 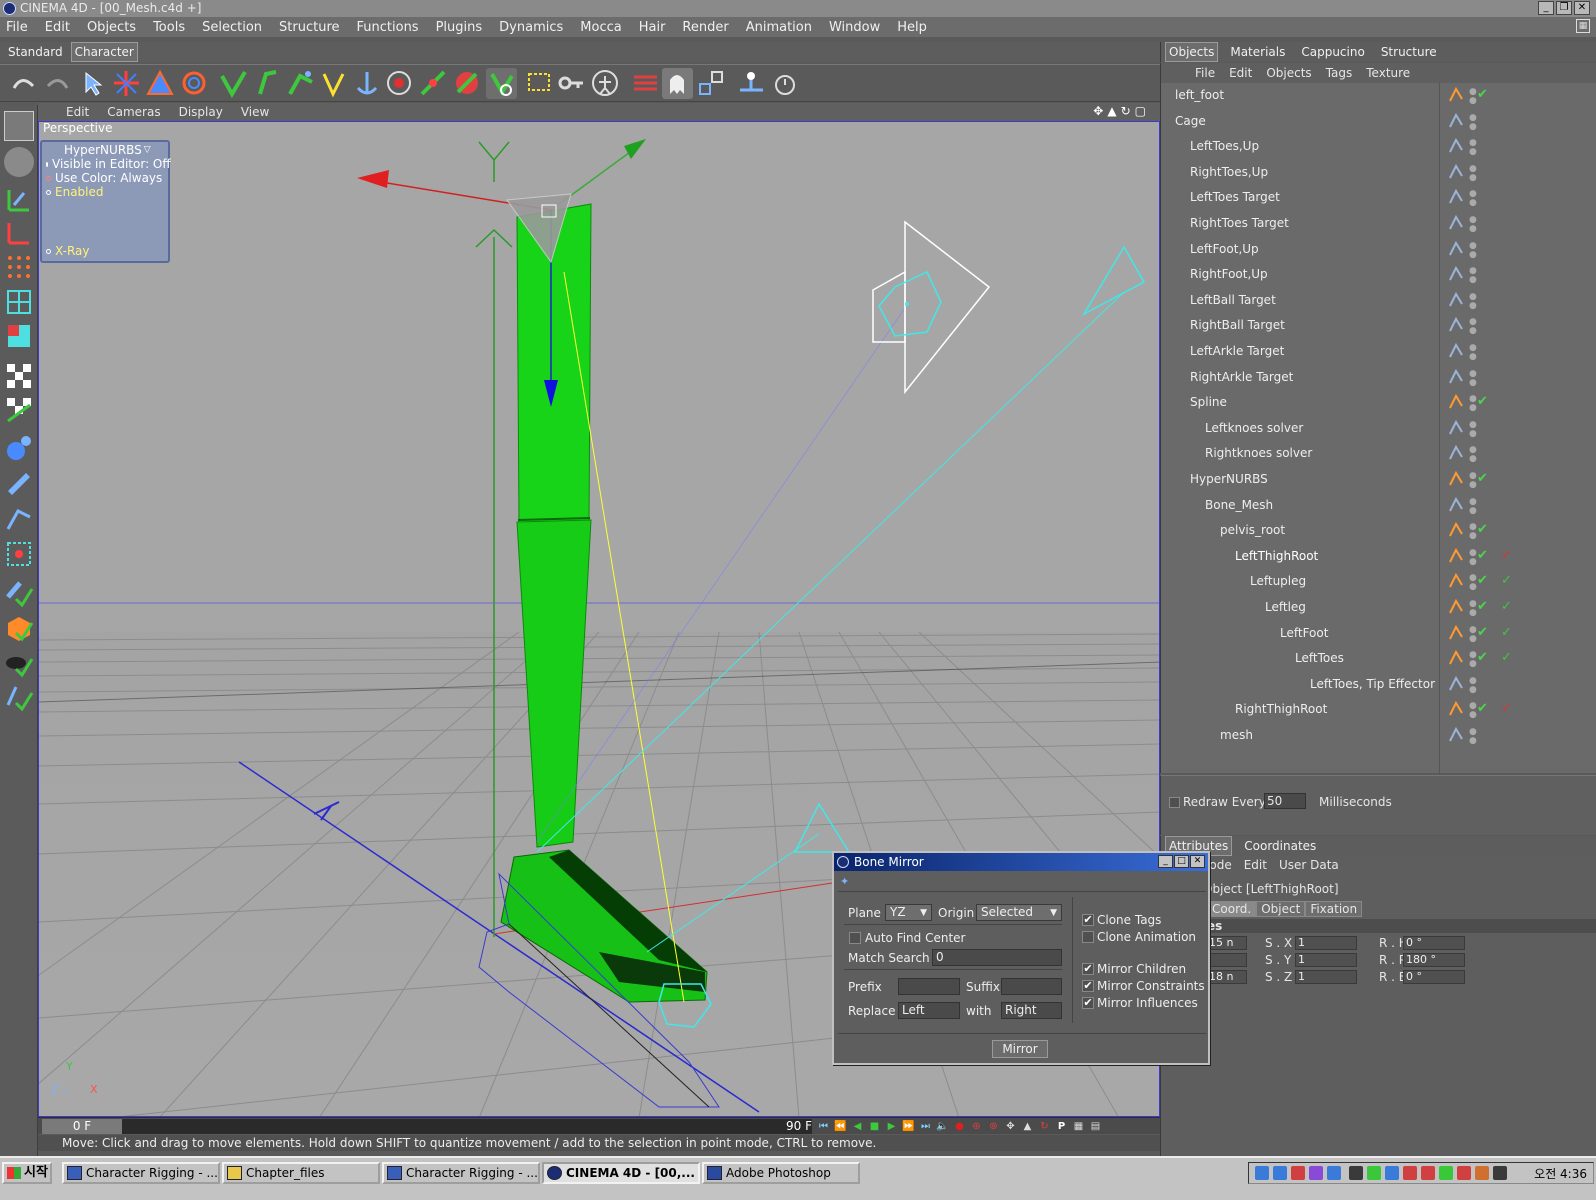 I want to click on dialog-minimize-button: _, so click(x=1165, y=861).